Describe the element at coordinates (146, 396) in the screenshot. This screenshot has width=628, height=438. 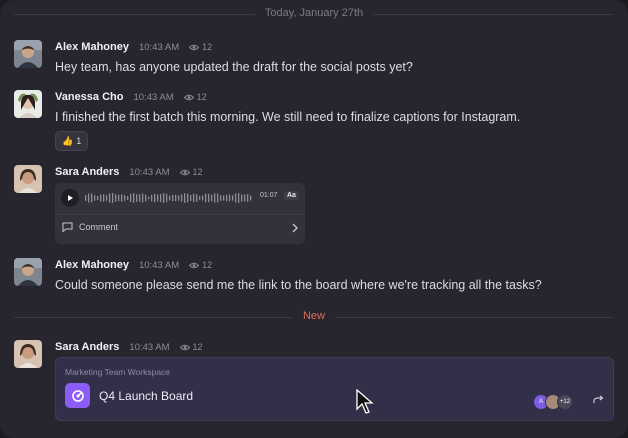
I see `board-title: Q4 Launch Board` at that location.